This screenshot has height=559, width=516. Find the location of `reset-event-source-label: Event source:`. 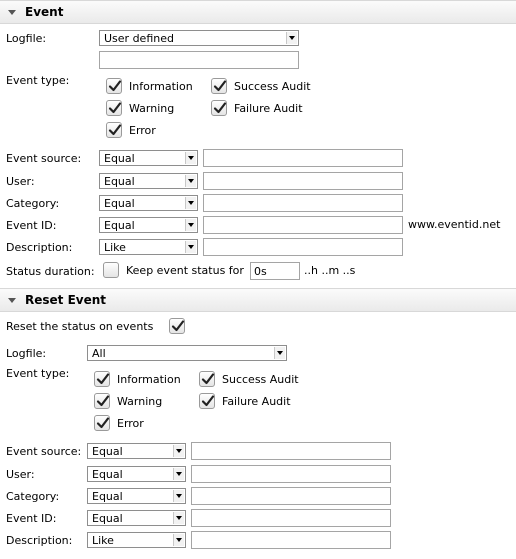

reset-event-source-label: Event source: is located at coordinates (44, 451).